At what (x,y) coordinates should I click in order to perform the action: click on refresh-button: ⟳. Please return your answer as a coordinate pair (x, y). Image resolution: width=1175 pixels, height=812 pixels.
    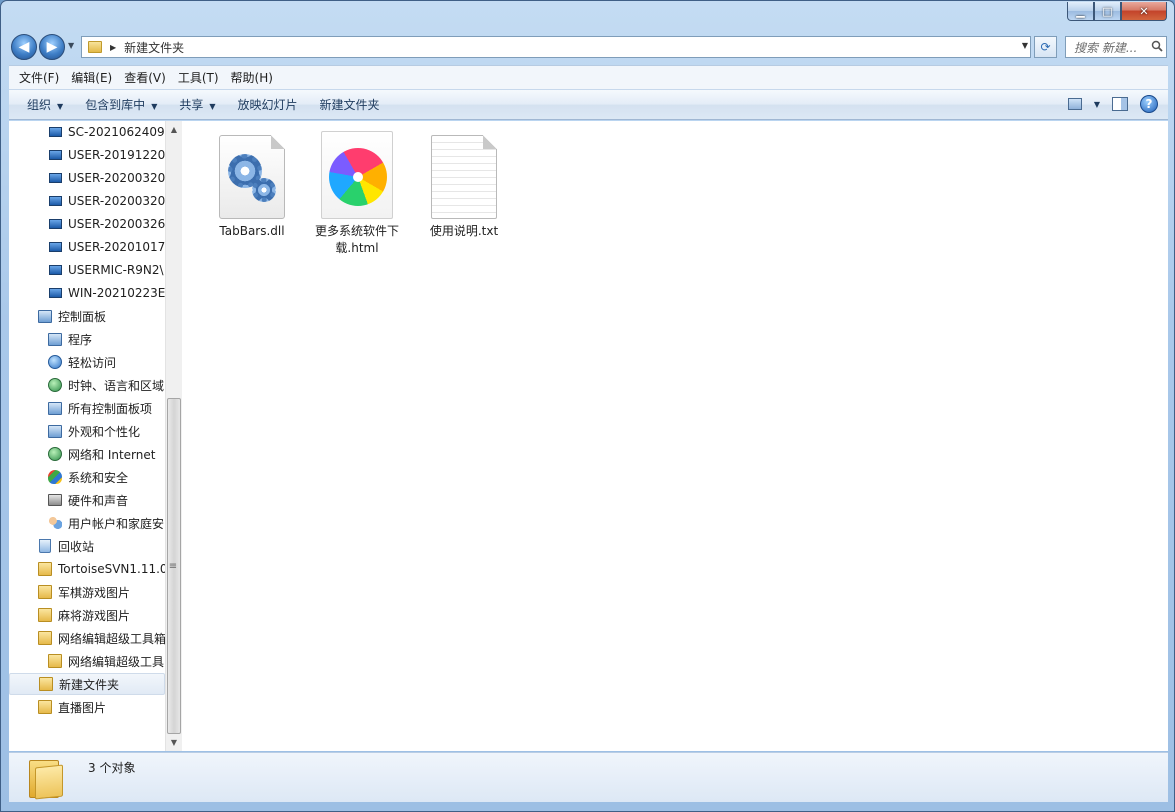
    Looking at the image, I should click on (1045, 47).